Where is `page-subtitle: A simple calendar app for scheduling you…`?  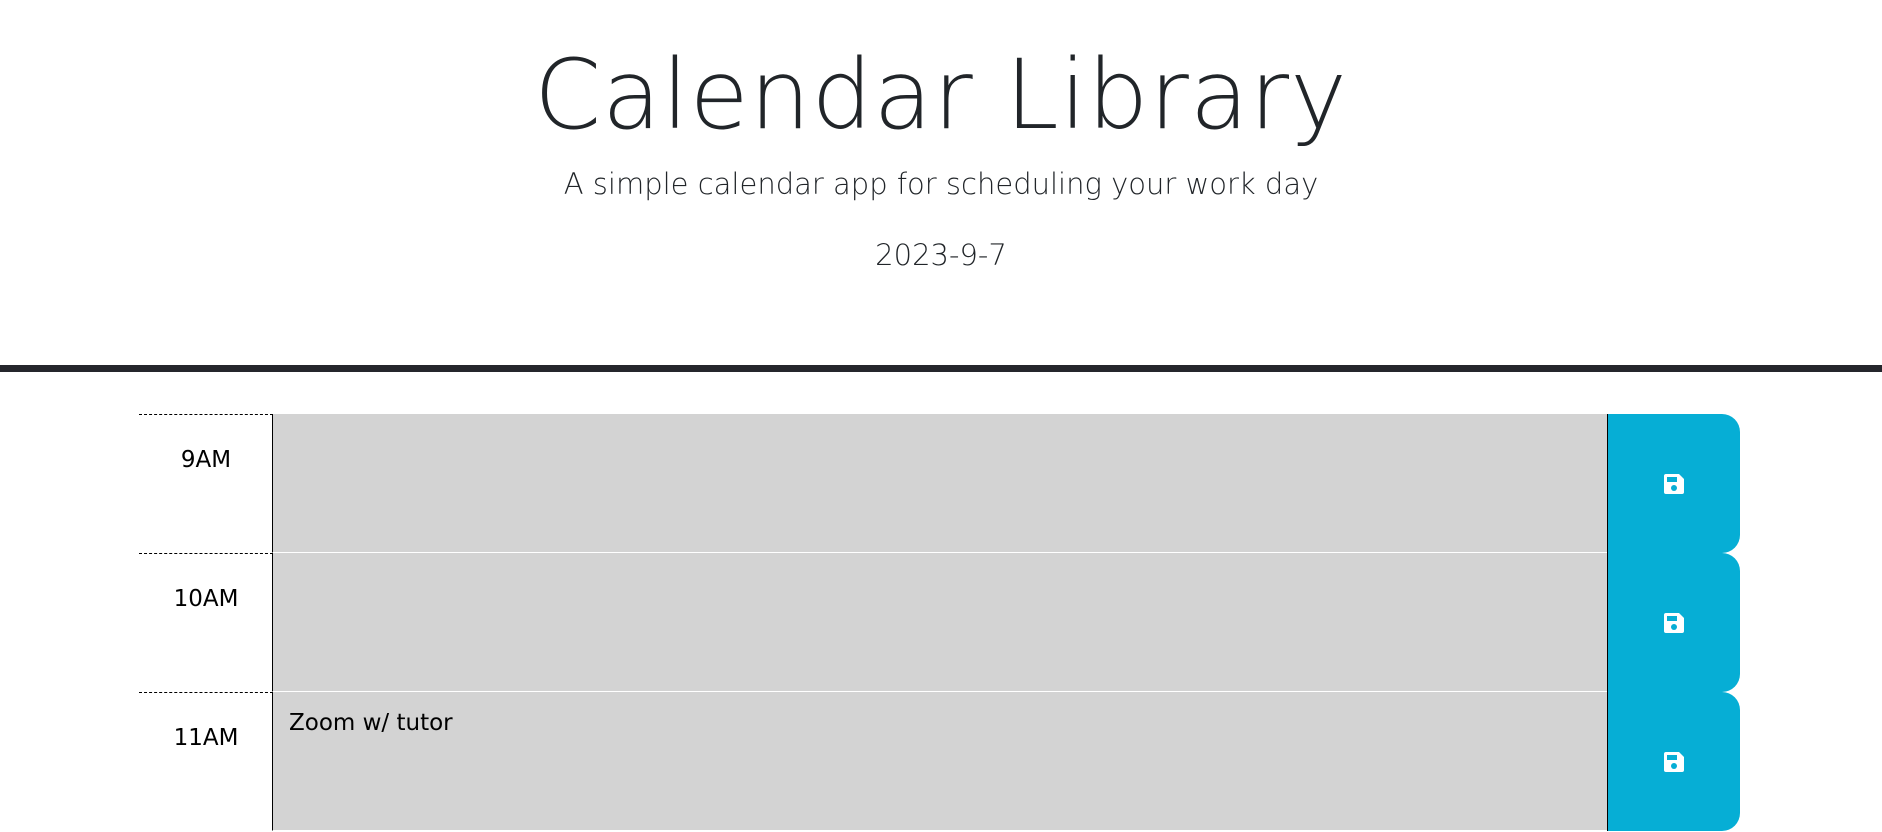 page-subtitle: A simple calendar app for scheduling you… is located at coordinates (941, 184).